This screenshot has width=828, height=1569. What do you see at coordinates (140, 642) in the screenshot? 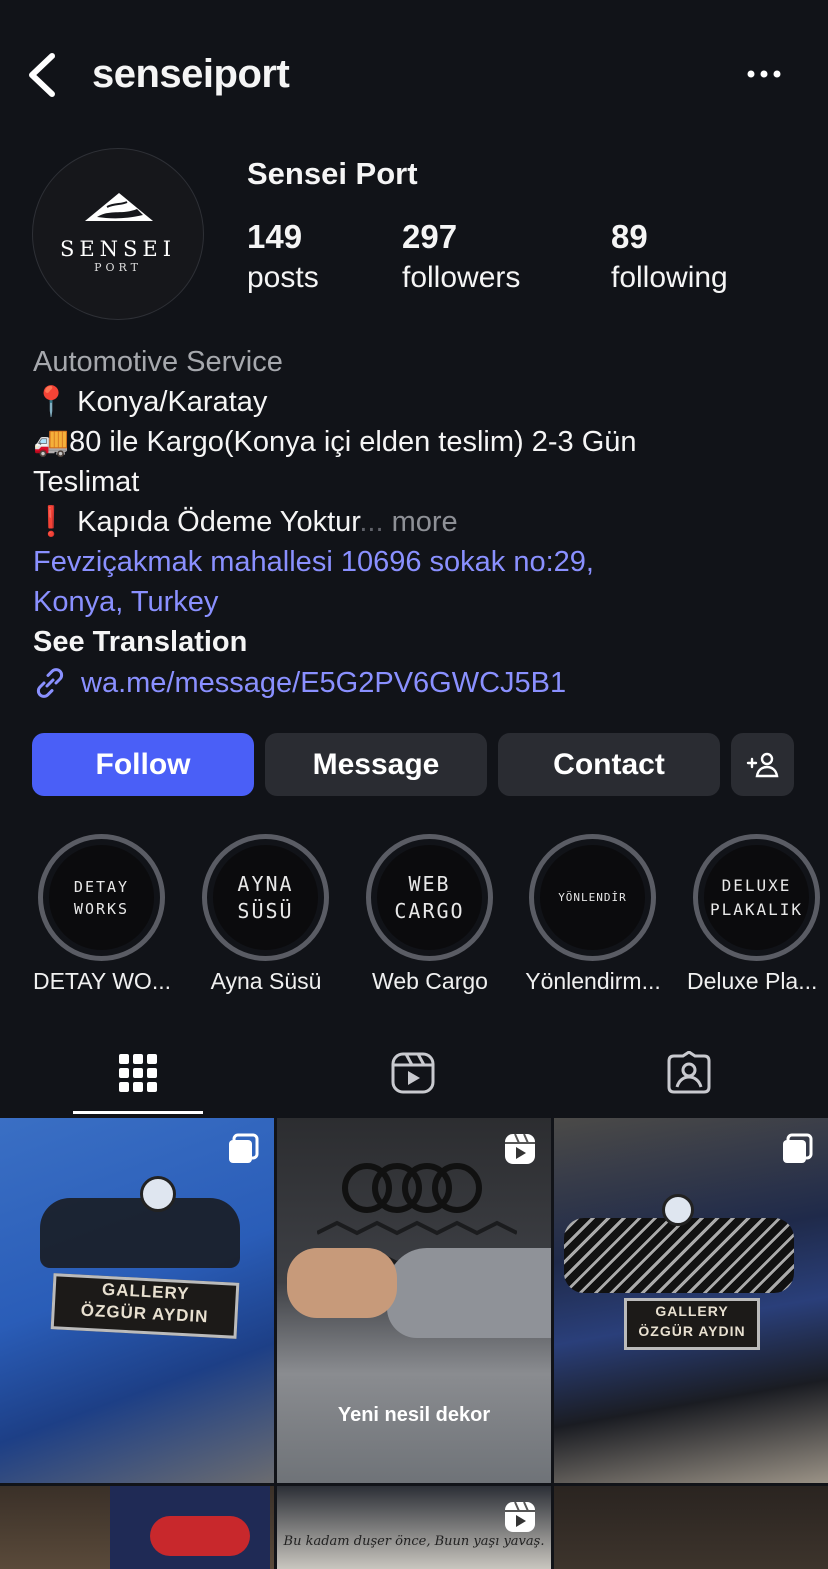
I see `see-translation-link: See Translation` at bounding box center [140, 642].